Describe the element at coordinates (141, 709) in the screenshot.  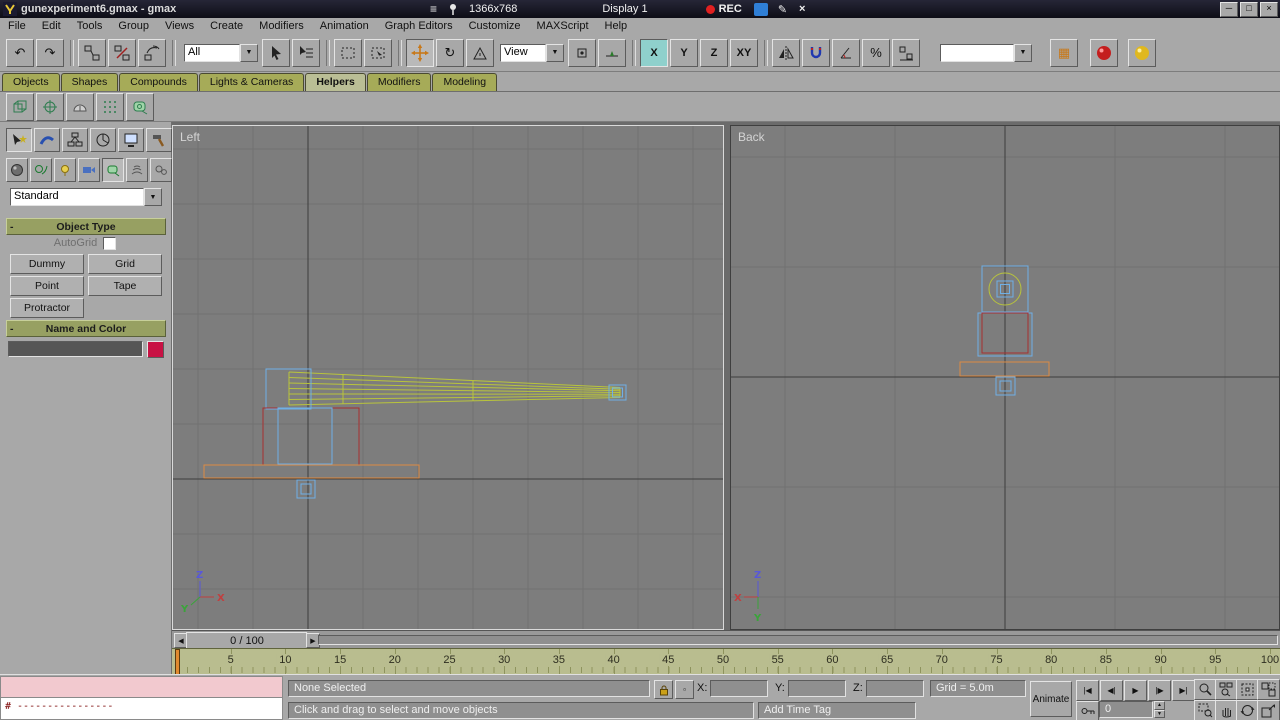
I see `maxscript-listener-pane: # ----------------` at that location.